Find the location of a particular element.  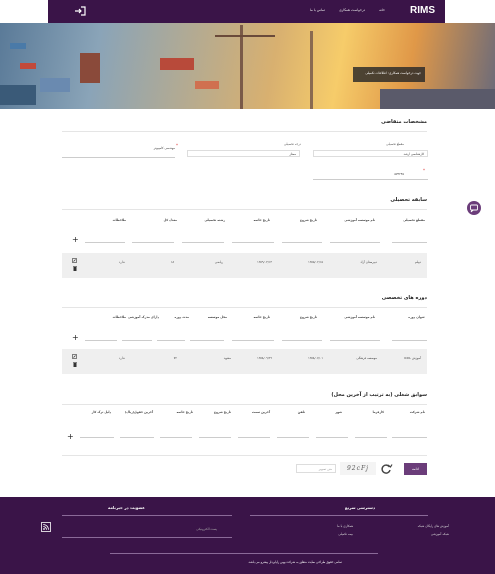

captcha-image: 92cFj is located at coordinates (358, 468).